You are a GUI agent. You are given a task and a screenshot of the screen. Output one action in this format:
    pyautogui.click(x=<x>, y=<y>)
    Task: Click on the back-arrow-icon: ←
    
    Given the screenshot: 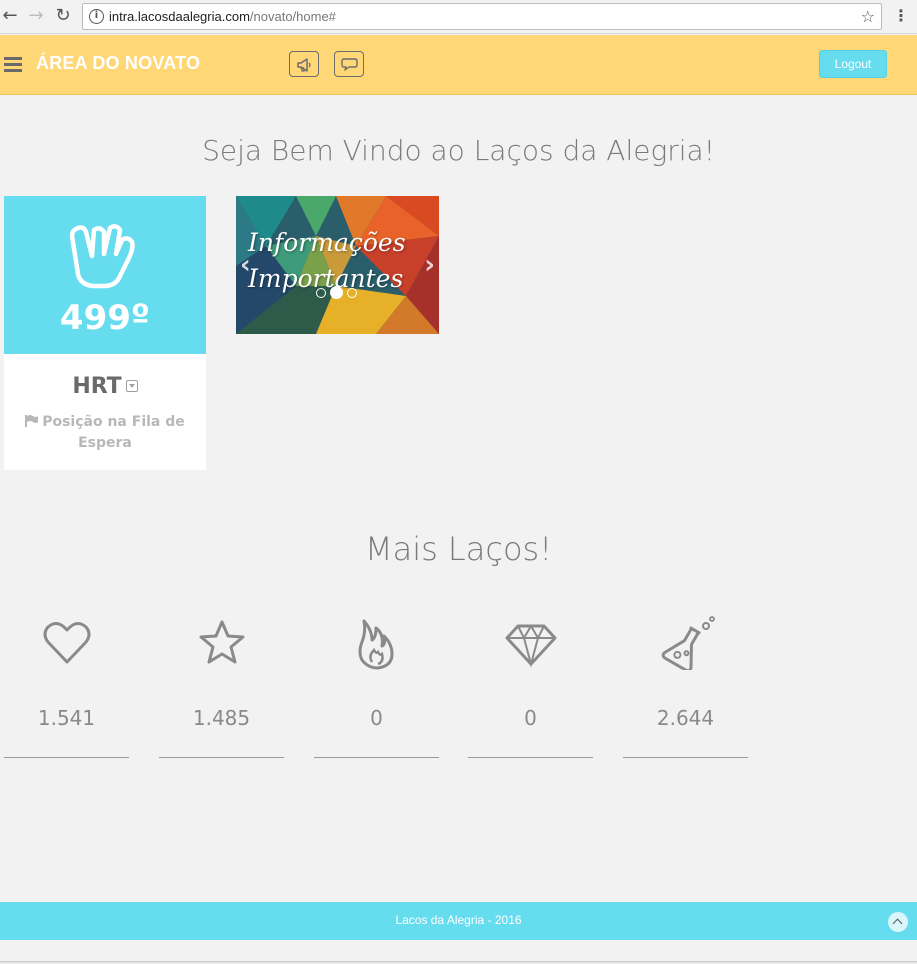 What is the action you would take?
    pyautogui.click(x=10, y=16)
    